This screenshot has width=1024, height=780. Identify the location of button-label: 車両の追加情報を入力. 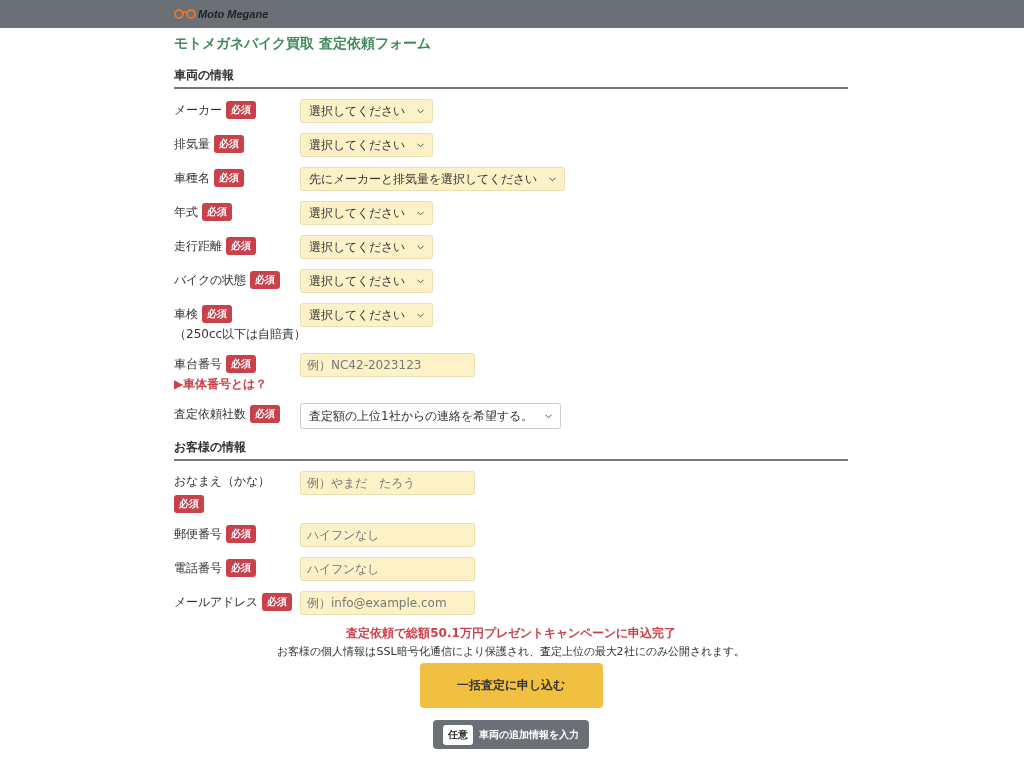
(529, 734).